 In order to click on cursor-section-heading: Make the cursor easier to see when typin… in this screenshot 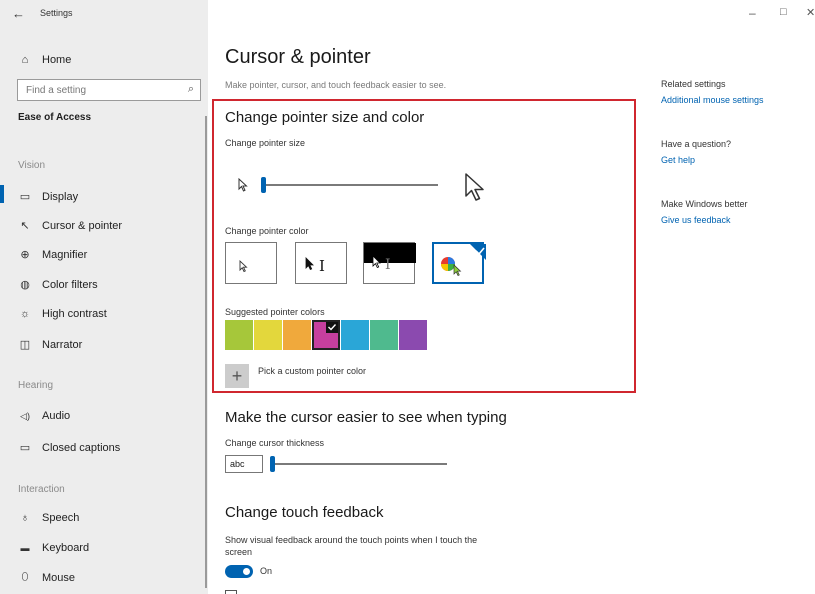, I will do `click(366, 417)`.